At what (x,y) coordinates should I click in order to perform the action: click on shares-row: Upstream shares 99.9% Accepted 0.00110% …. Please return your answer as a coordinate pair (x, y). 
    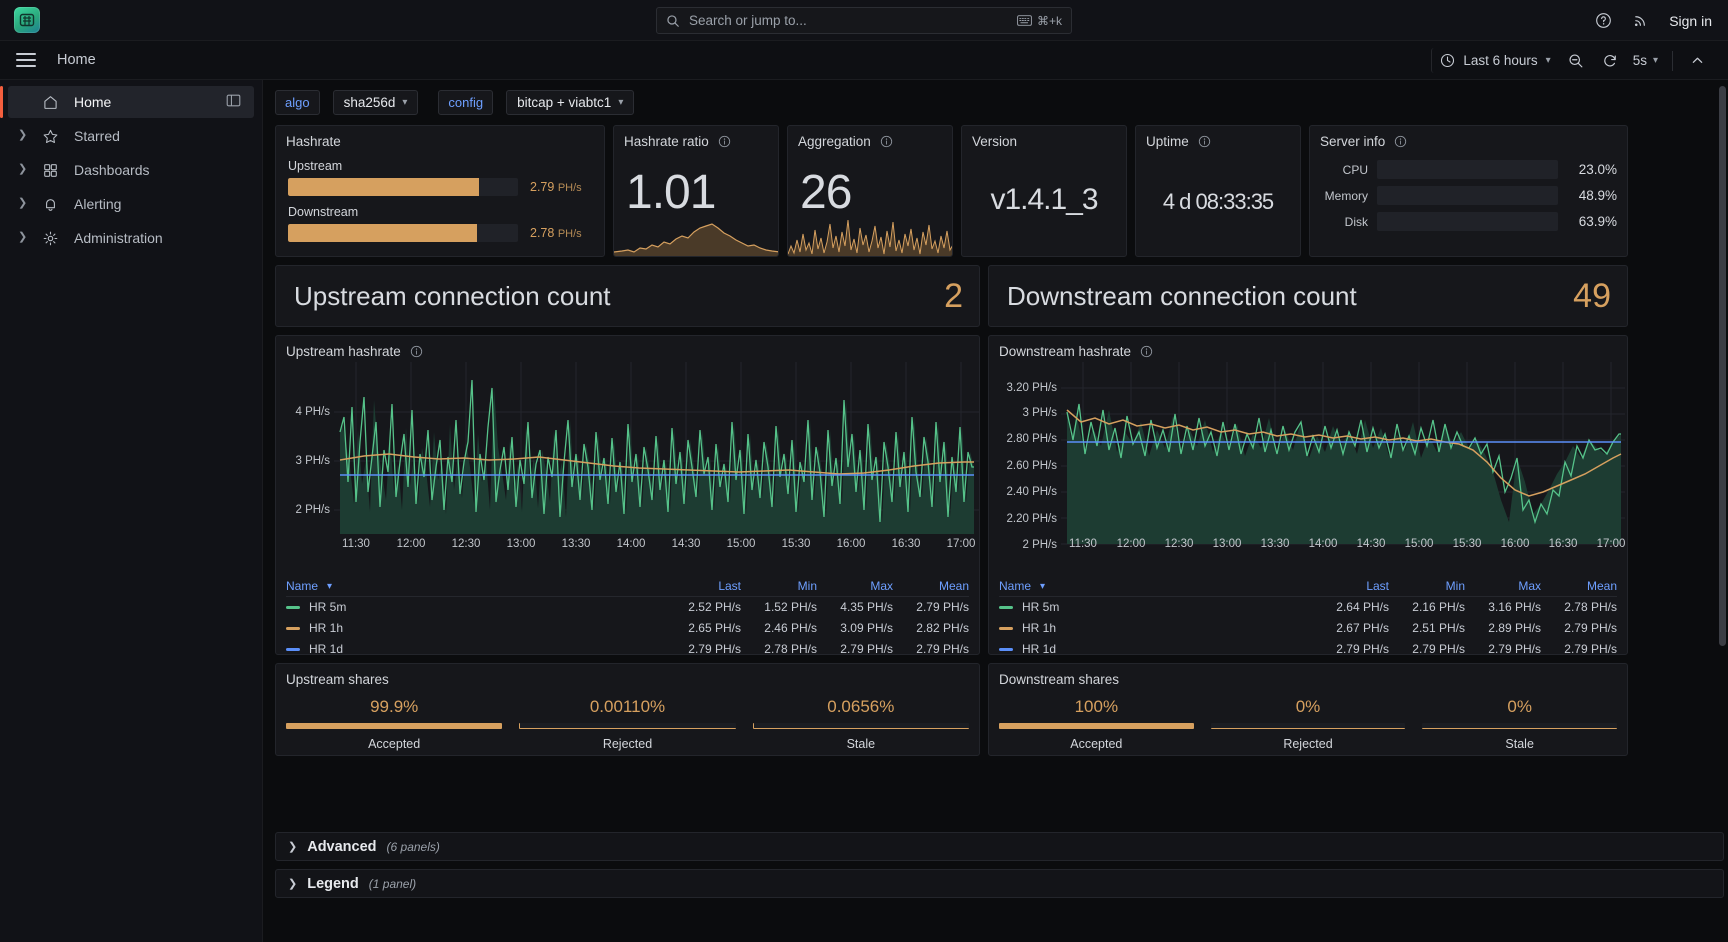
    Looking at the image, I should click on (997, 709).